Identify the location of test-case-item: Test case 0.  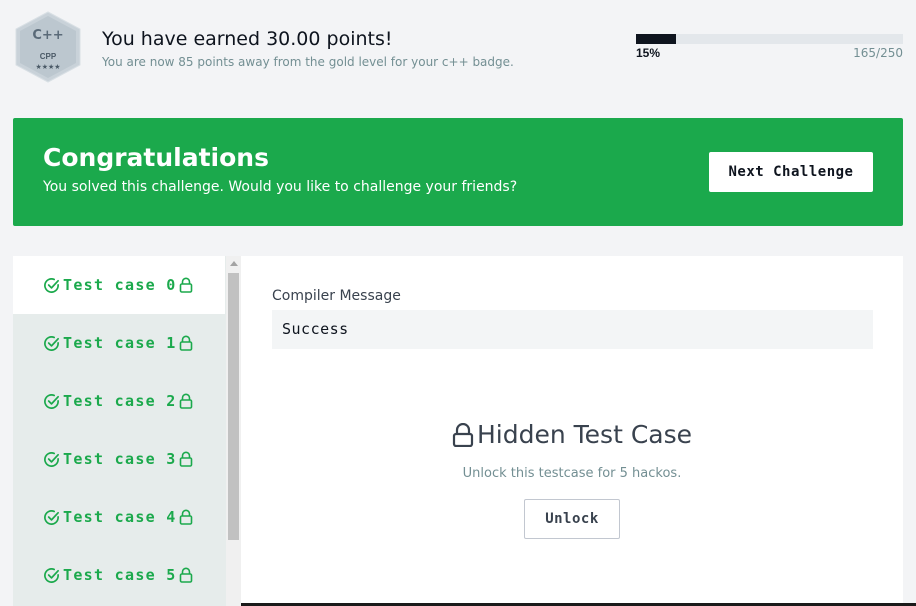
(119, 285).